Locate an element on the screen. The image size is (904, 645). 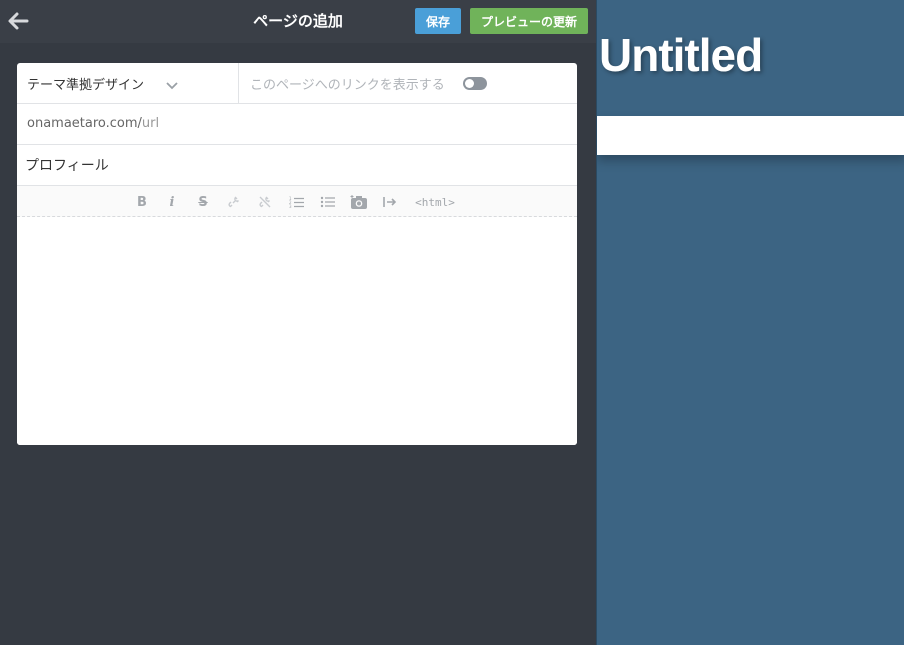
link-icon is located at coordinates (234, 202).